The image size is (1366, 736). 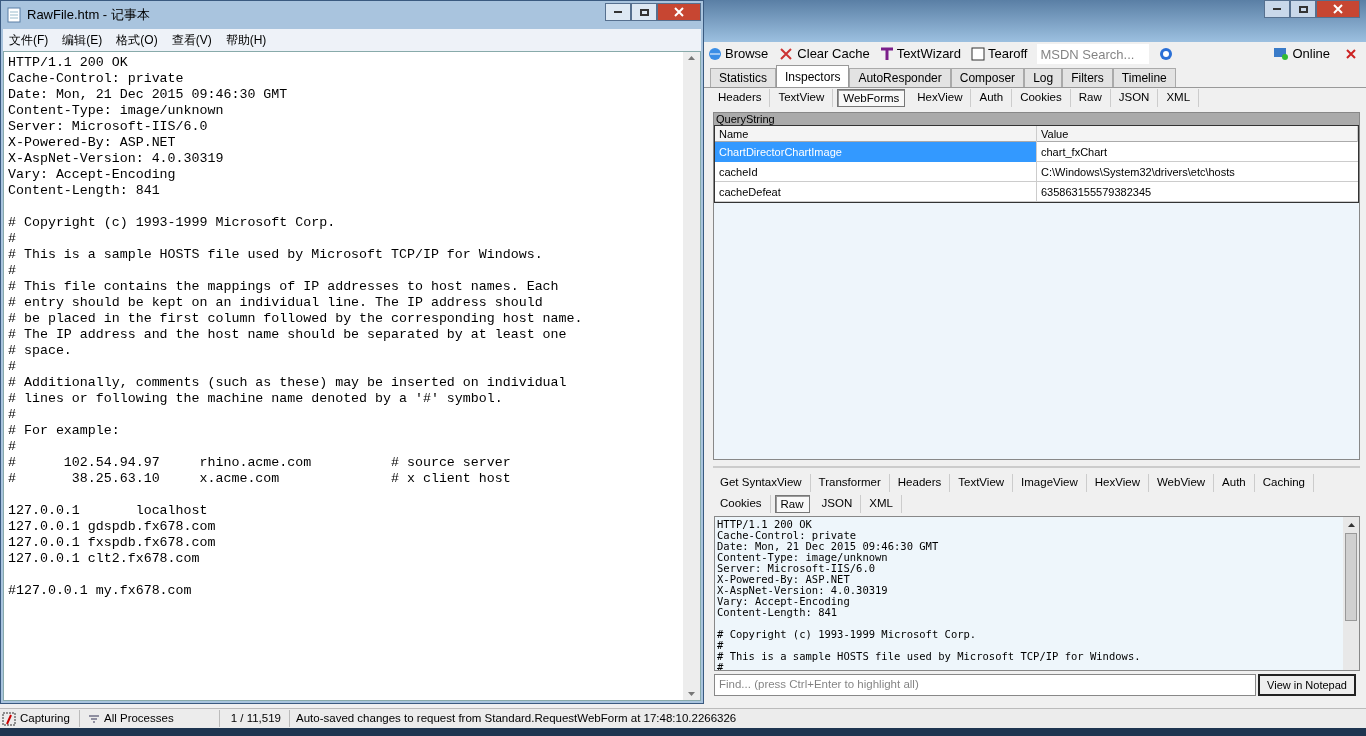 I want to click on menu-item: 格式(O), so click(x=137, y=40).